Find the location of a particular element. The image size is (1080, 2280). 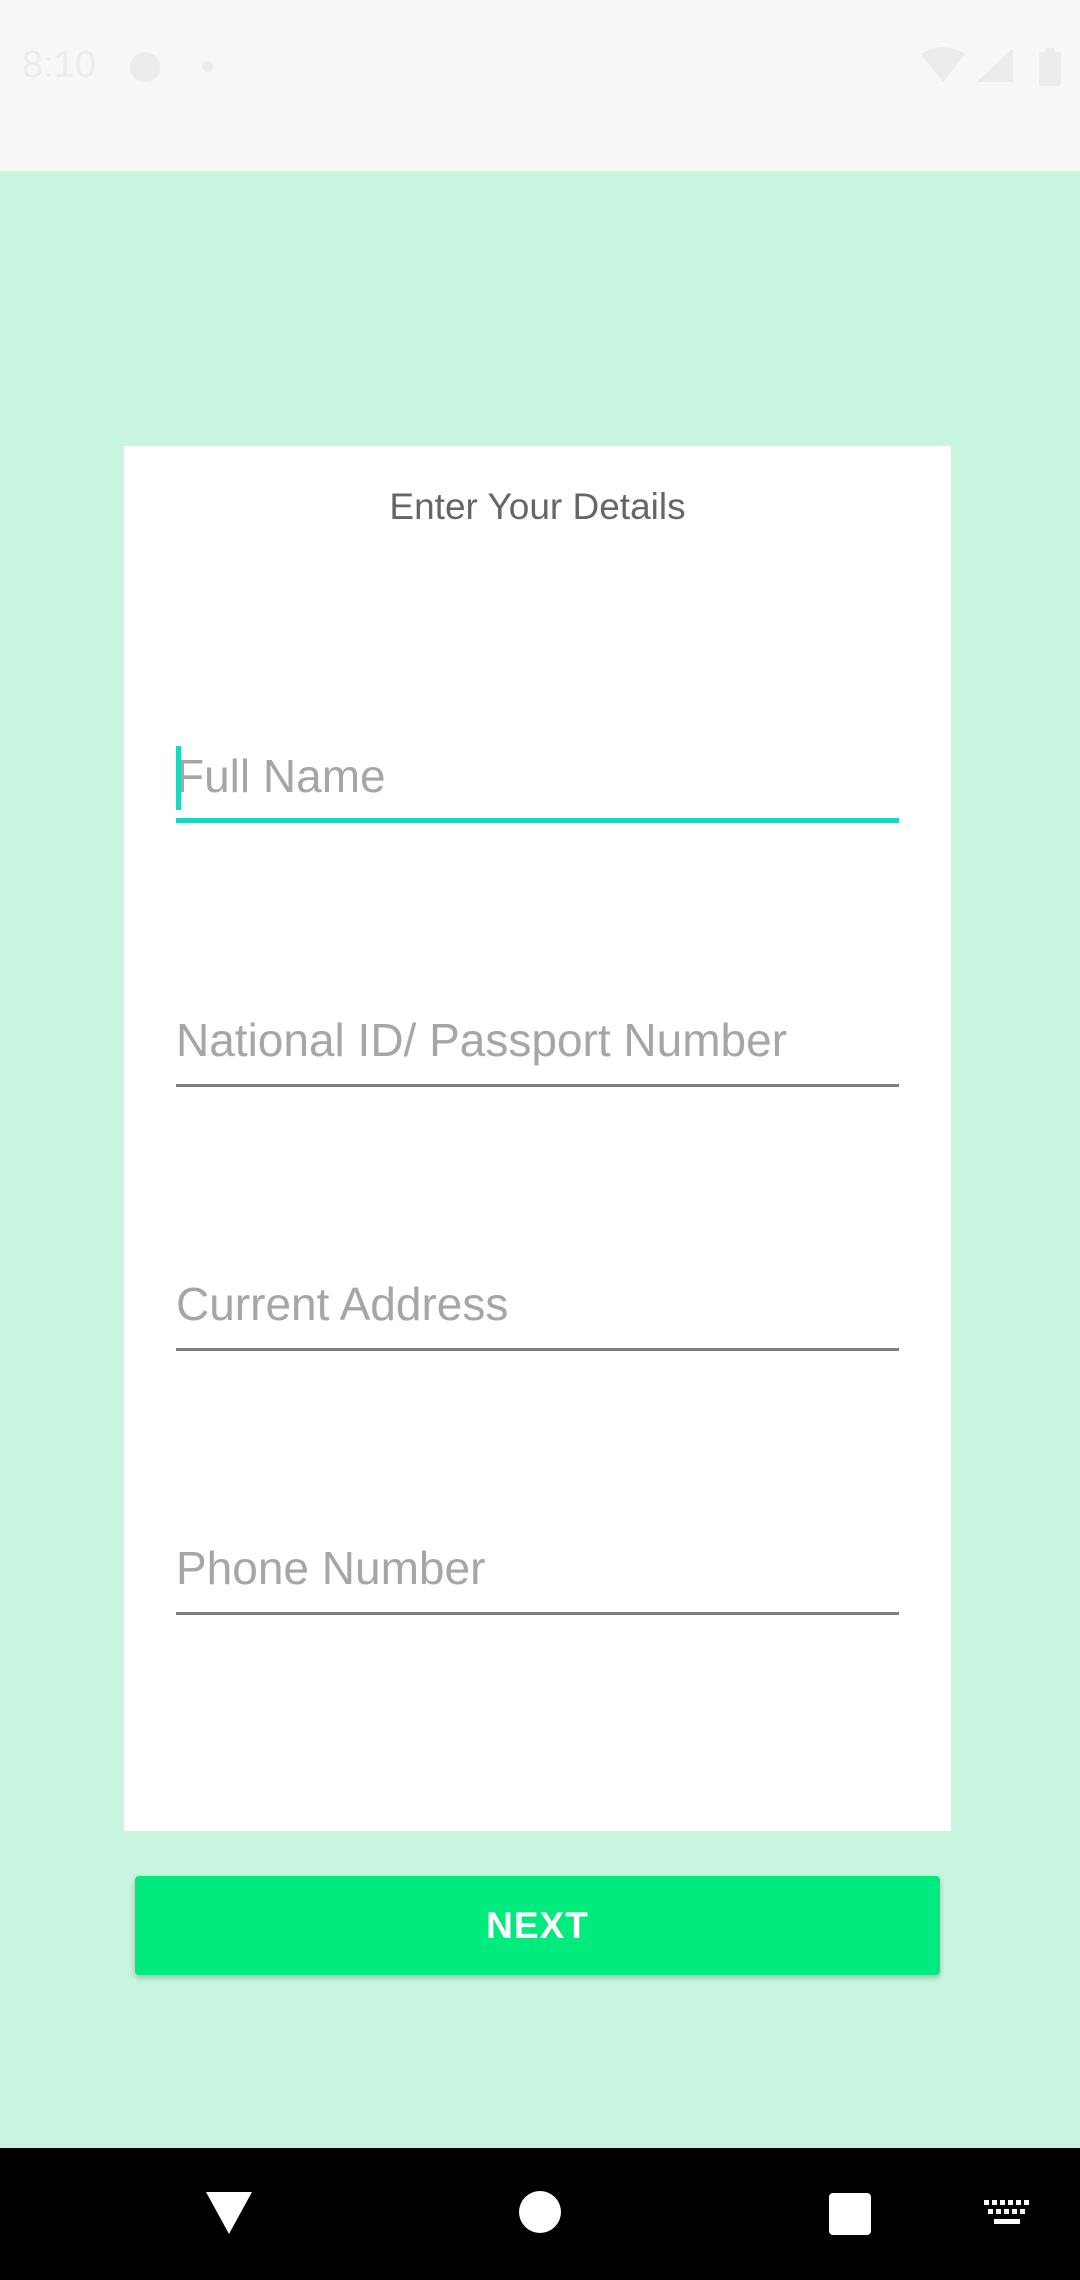

dot-icon is located at coordinates (207, 66).